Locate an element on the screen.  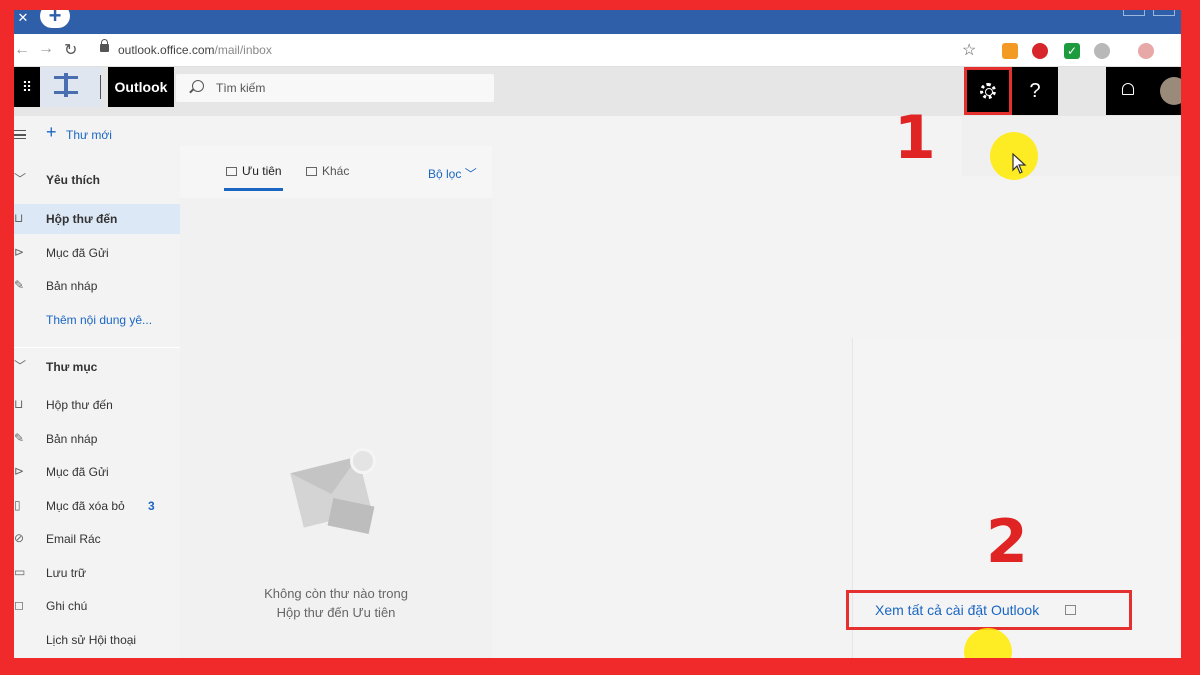
new-mail-button: + Thư mới is located at coordinates (97, 135).